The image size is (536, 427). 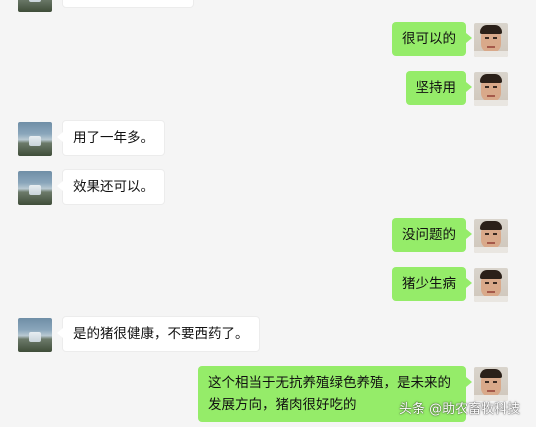 What do you see at coordinates (111, 187) in the screenshot?
I see `message-bubble-contact: 效果还可以。` at bounding box center [111, 187].